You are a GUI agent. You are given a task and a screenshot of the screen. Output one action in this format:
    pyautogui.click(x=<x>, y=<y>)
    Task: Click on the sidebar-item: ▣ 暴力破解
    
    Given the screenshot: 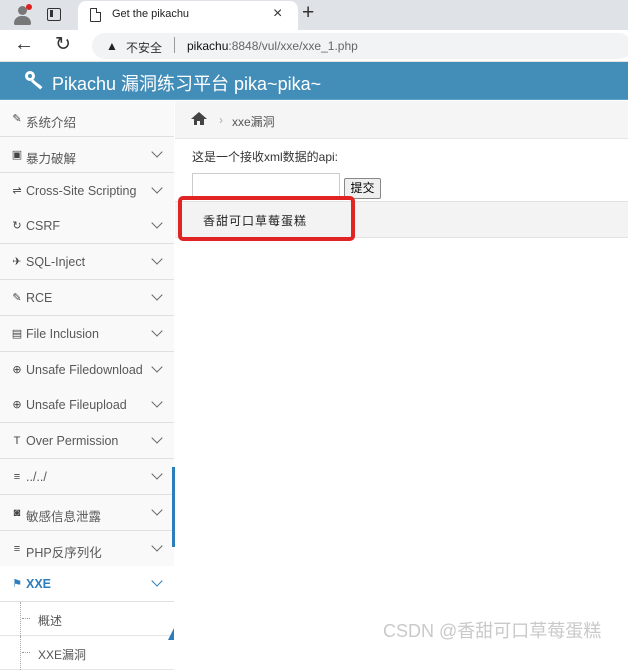 What is the action you would take?
    pyautogui.click(x=87, y=155)
    